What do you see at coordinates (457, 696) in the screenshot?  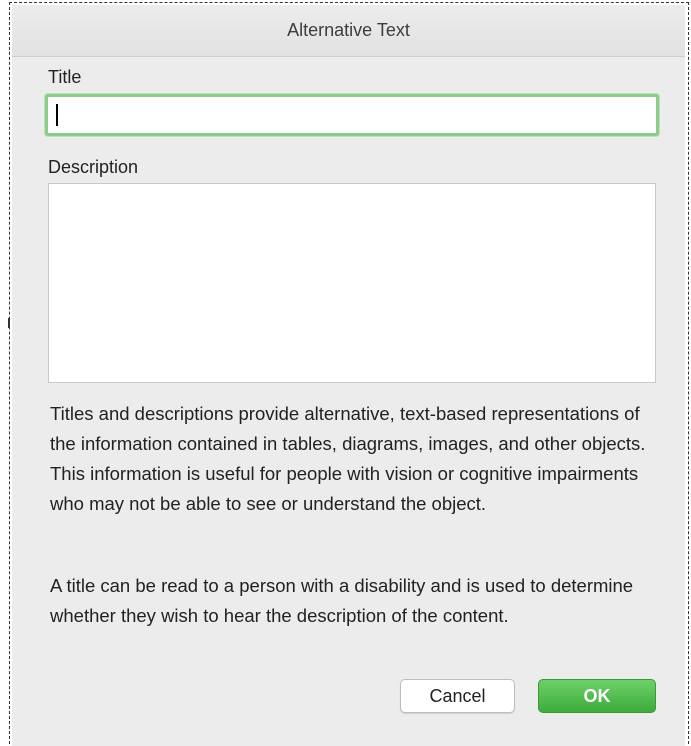 I see `cancel-button: Cancel` at bounding box center [457, 696].